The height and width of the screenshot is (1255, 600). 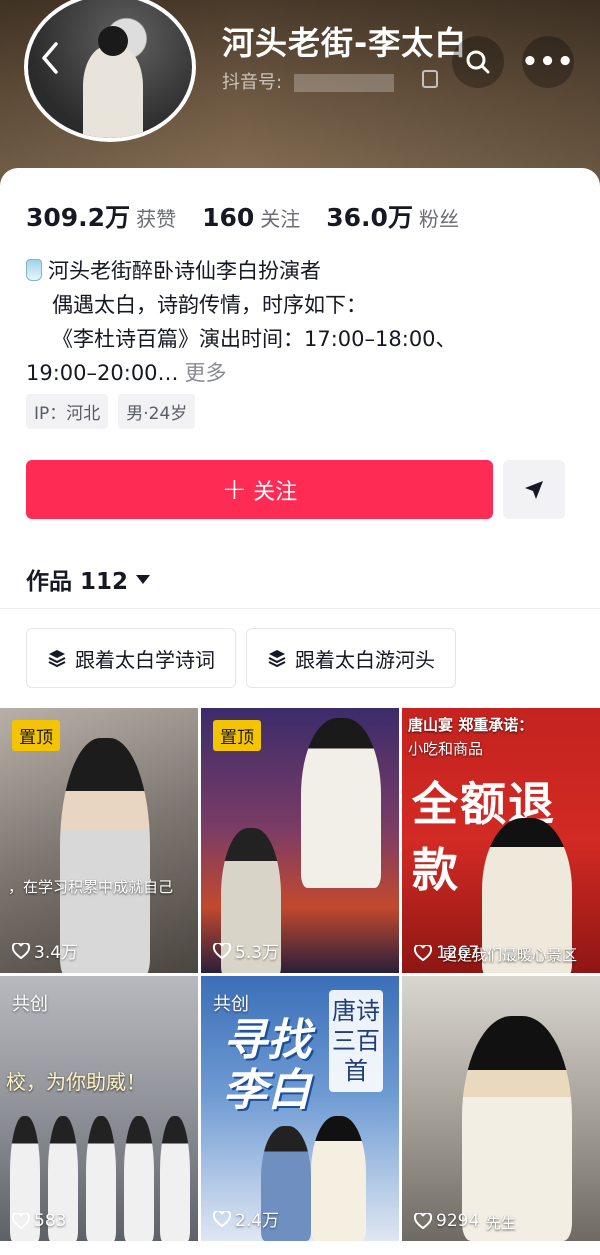 I want to click on stat-followers: 36.0万 粉丝, so click(x=392, y=216).